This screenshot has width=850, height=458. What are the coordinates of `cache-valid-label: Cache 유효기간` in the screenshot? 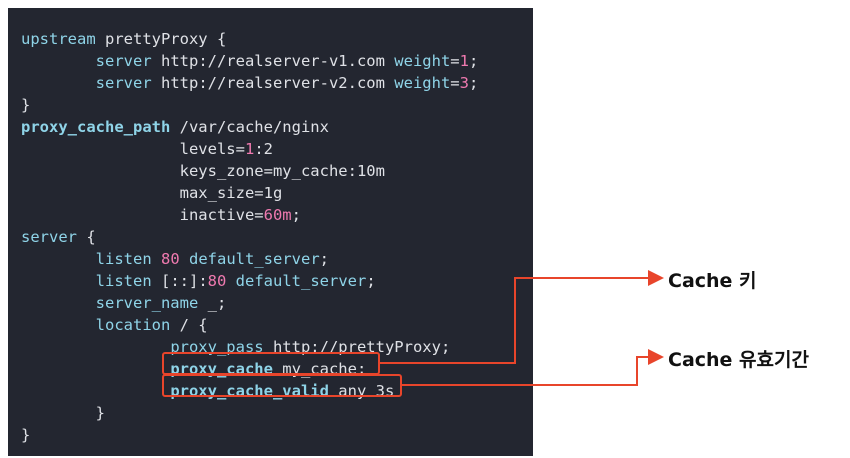 It's located at (738, 360).